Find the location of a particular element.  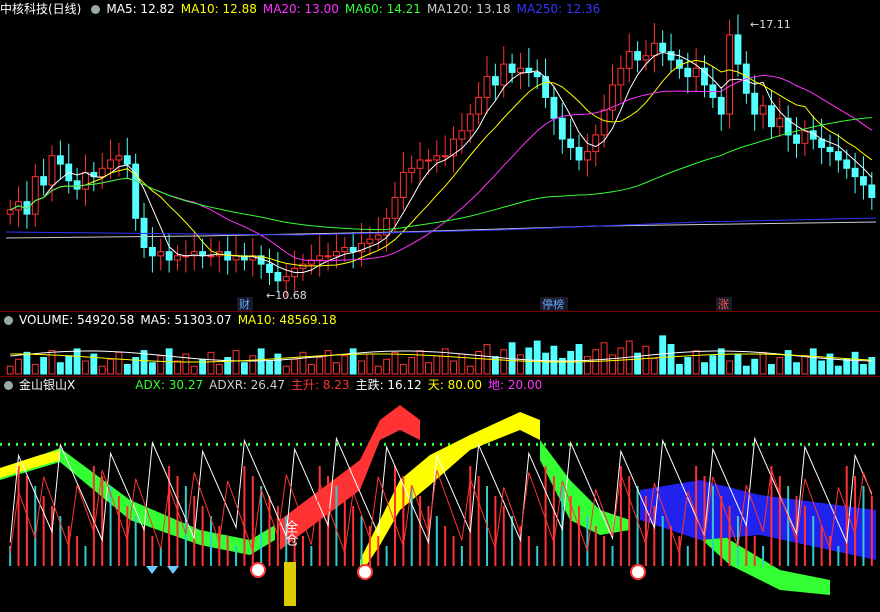

indicator-legend-1: ADXR: 26.47 is located at coordinates (247, 385).